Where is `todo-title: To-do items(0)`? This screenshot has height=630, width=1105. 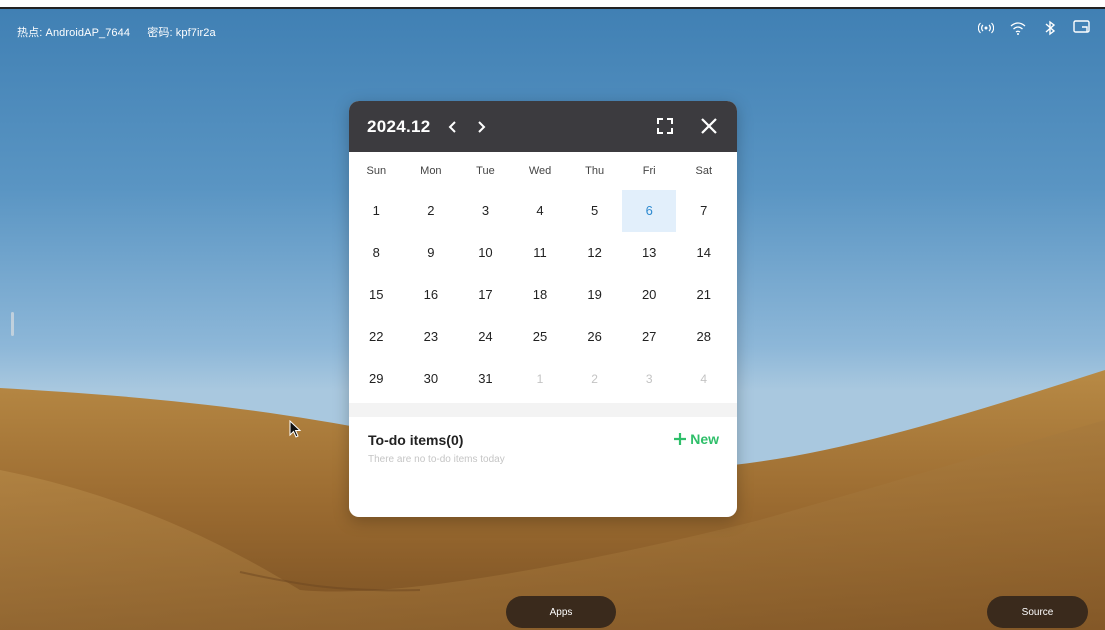 todo-title: To-do items(0) is located at coordinates (416, 440).